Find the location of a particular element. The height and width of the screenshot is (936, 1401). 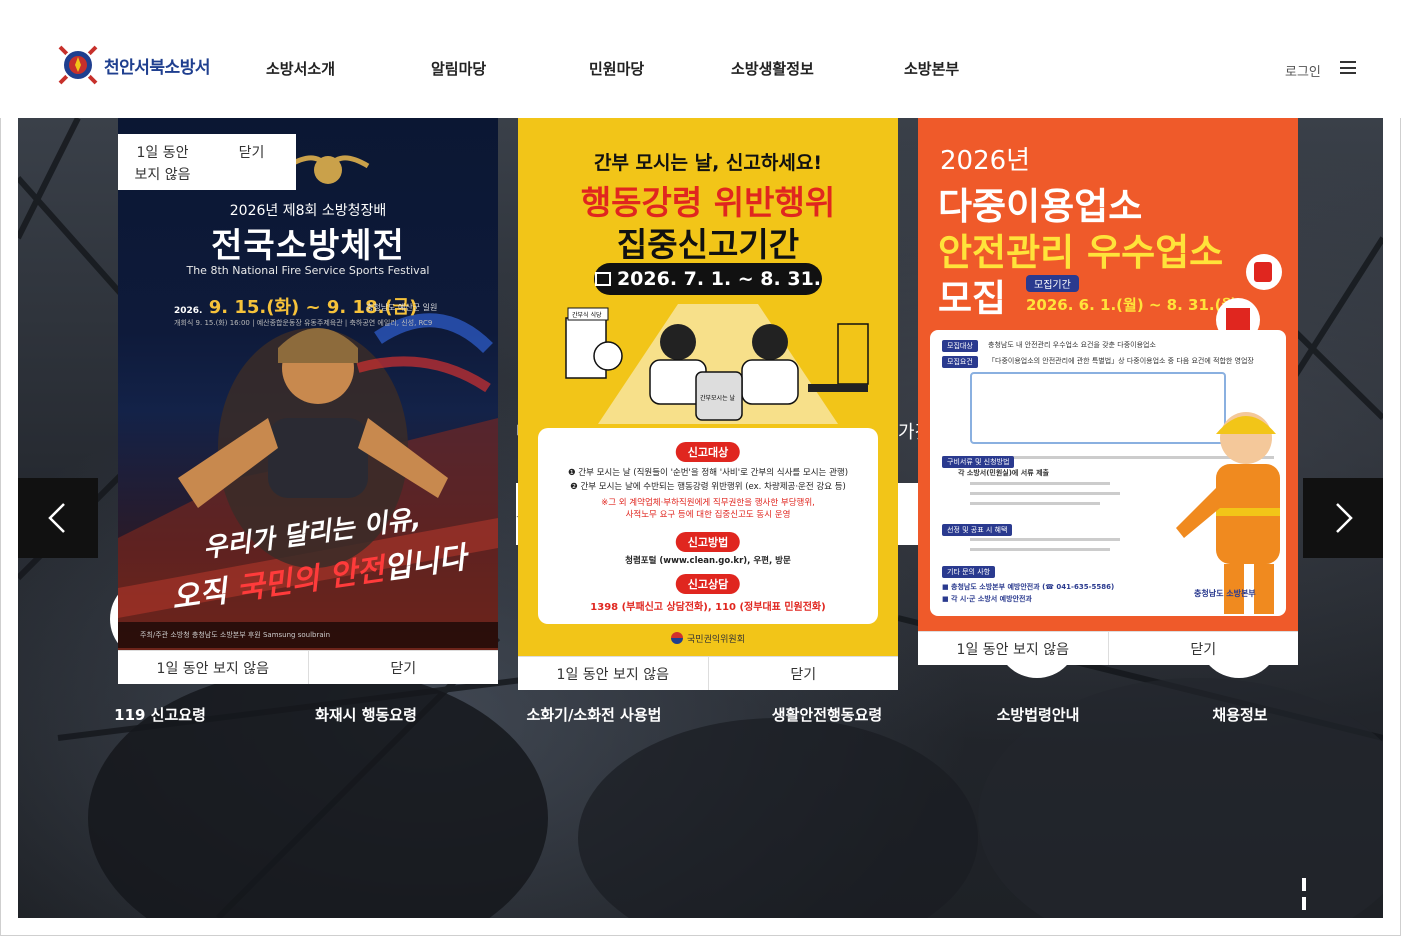

fire-emblem-icon is located at coordinates (78, 65).